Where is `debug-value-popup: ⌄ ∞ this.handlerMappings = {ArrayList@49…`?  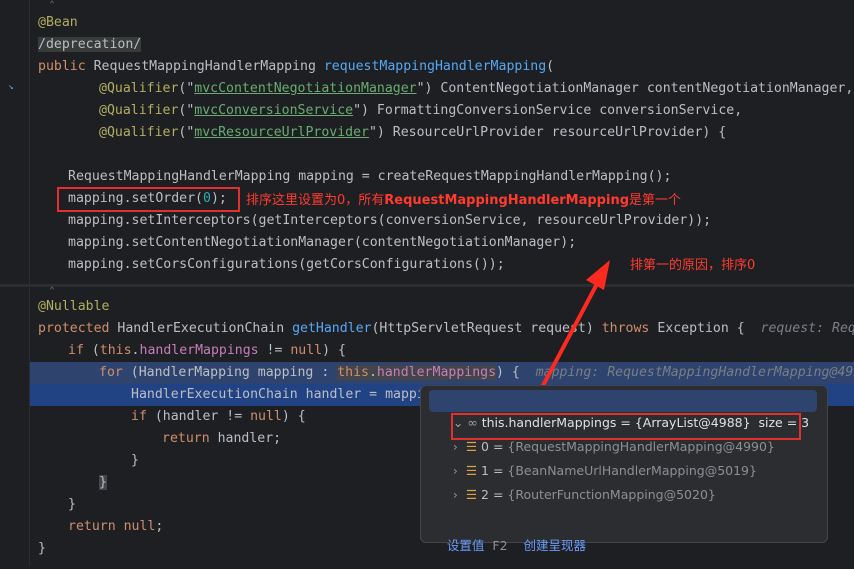 debug-value-popup: ⌄ ∞ this.handlerMappings = {ArrayList@49… is located at coordinates (624, 469).